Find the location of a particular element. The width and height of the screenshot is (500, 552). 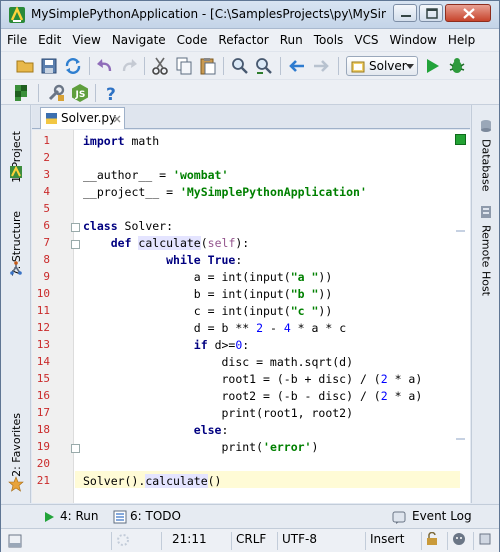

python-config-icon is located at coordinates (358, 67).